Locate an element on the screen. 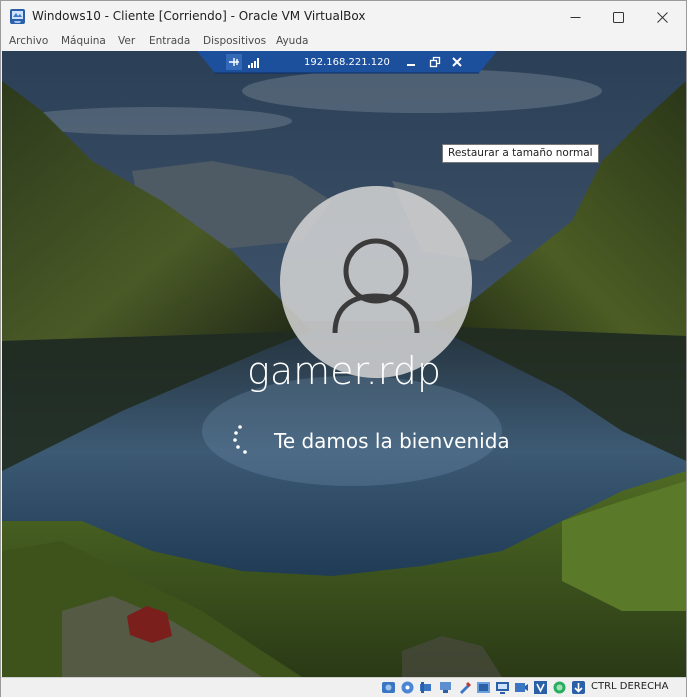 The height and width of the screenshot is (697, 687). usb-icon is located at coordinates (464, 687).